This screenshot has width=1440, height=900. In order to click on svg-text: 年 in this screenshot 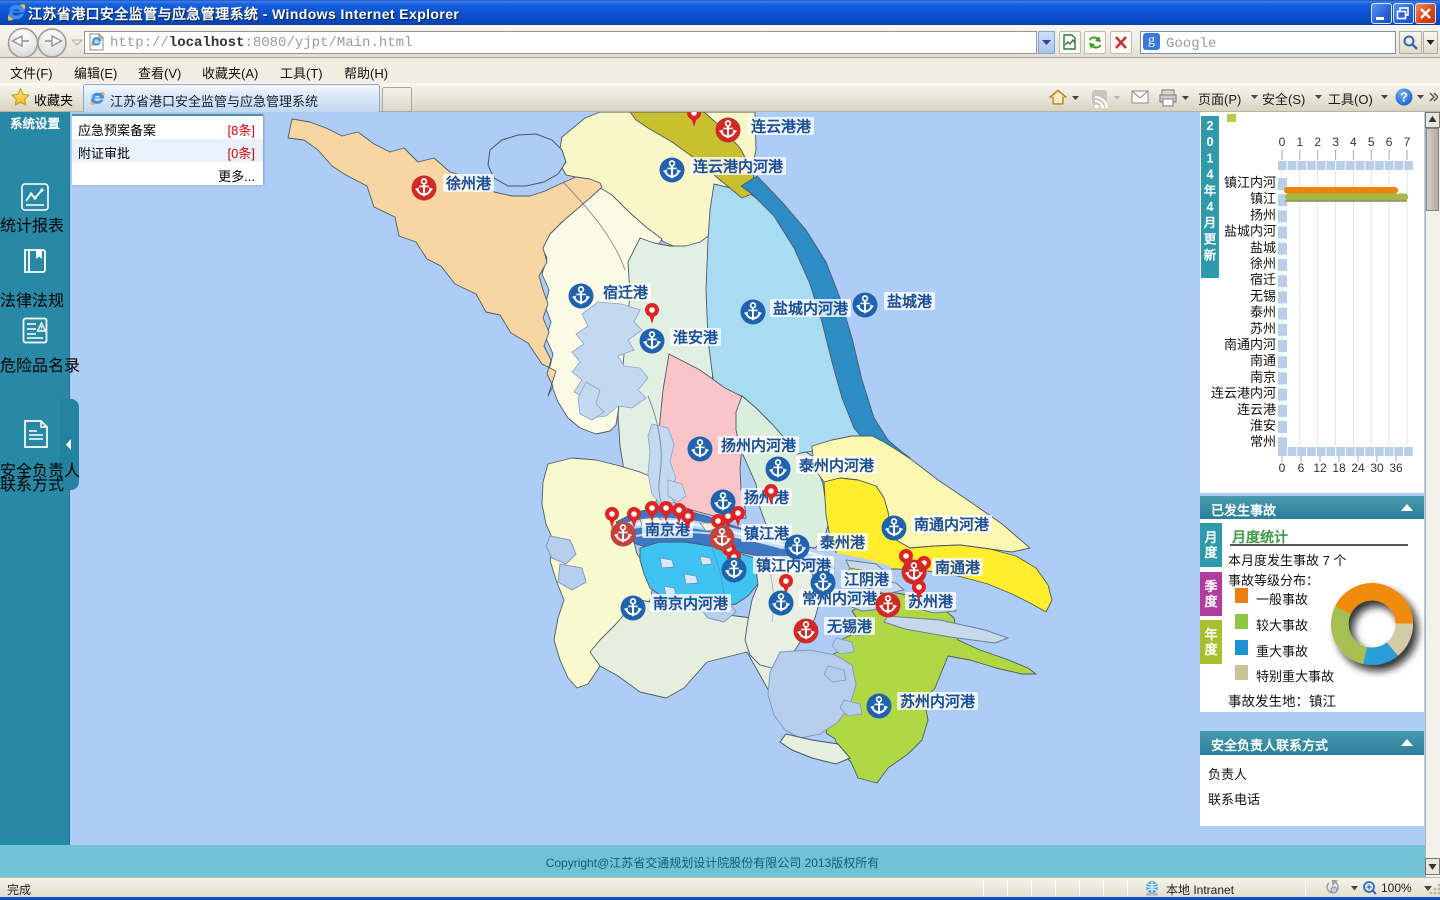, I will do `click(1210, 190)`.